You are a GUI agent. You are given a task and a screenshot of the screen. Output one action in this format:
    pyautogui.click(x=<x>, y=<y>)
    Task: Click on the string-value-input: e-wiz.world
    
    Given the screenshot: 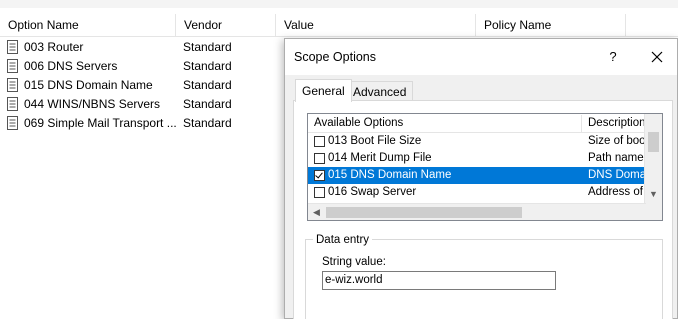 What is the action you would take?
    pyautogui.click(x=439, y=280)
    